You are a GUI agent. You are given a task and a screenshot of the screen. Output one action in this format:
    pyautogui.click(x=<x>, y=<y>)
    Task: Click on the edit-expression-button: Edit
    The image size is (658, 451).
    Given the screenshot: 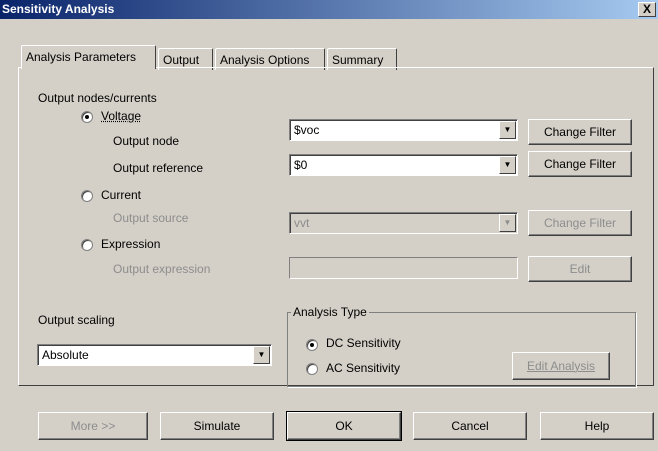 What is the action you would take?
    pyautogui.click(x=580, y=269)
    